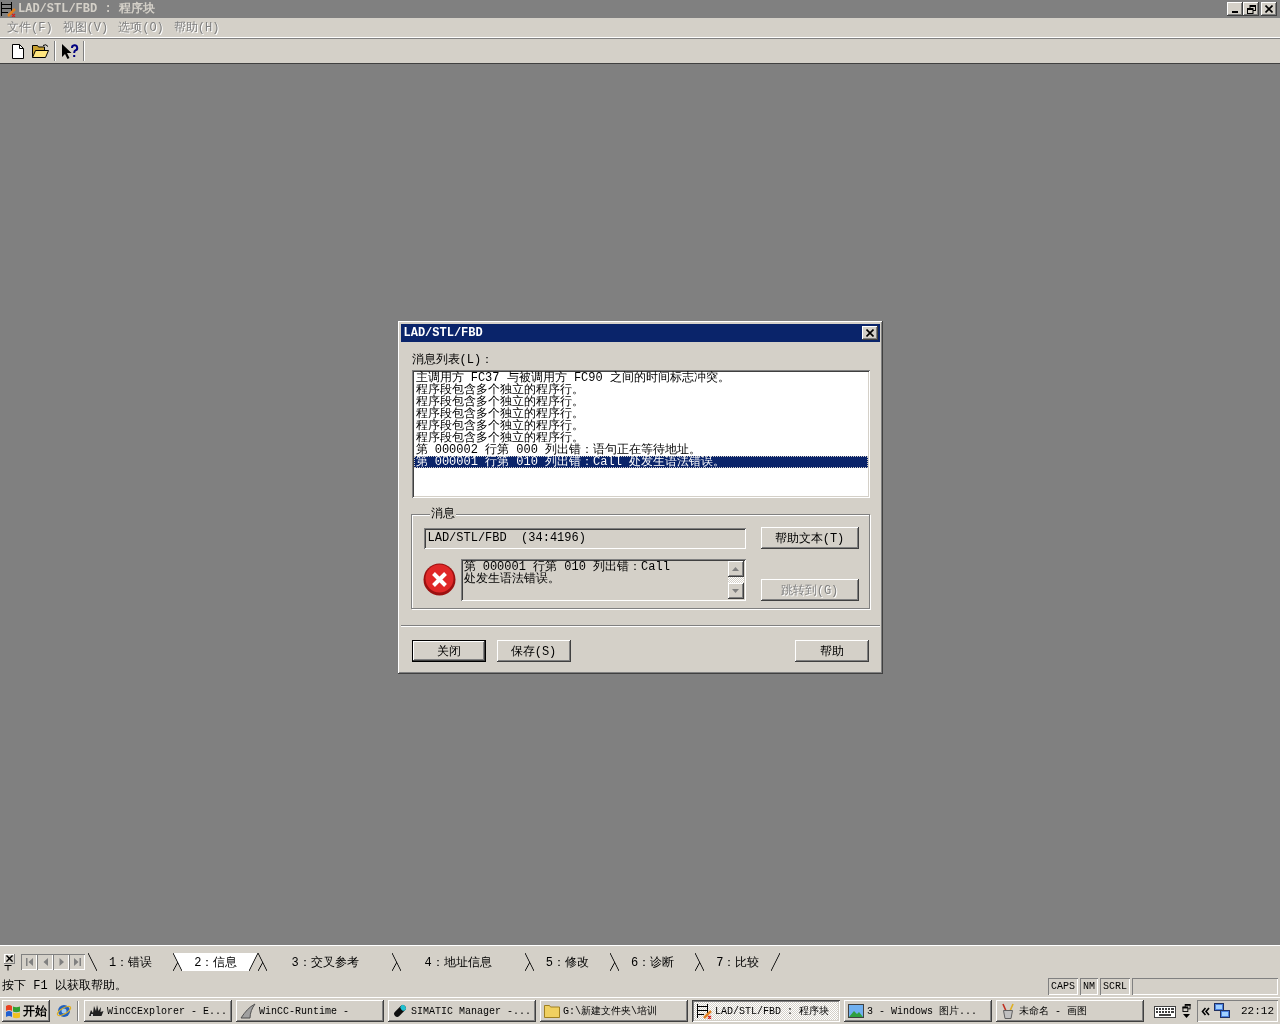 The height and width of the screenshot is (1024, 1280). I want to click on error-icon, so click(439, 579).